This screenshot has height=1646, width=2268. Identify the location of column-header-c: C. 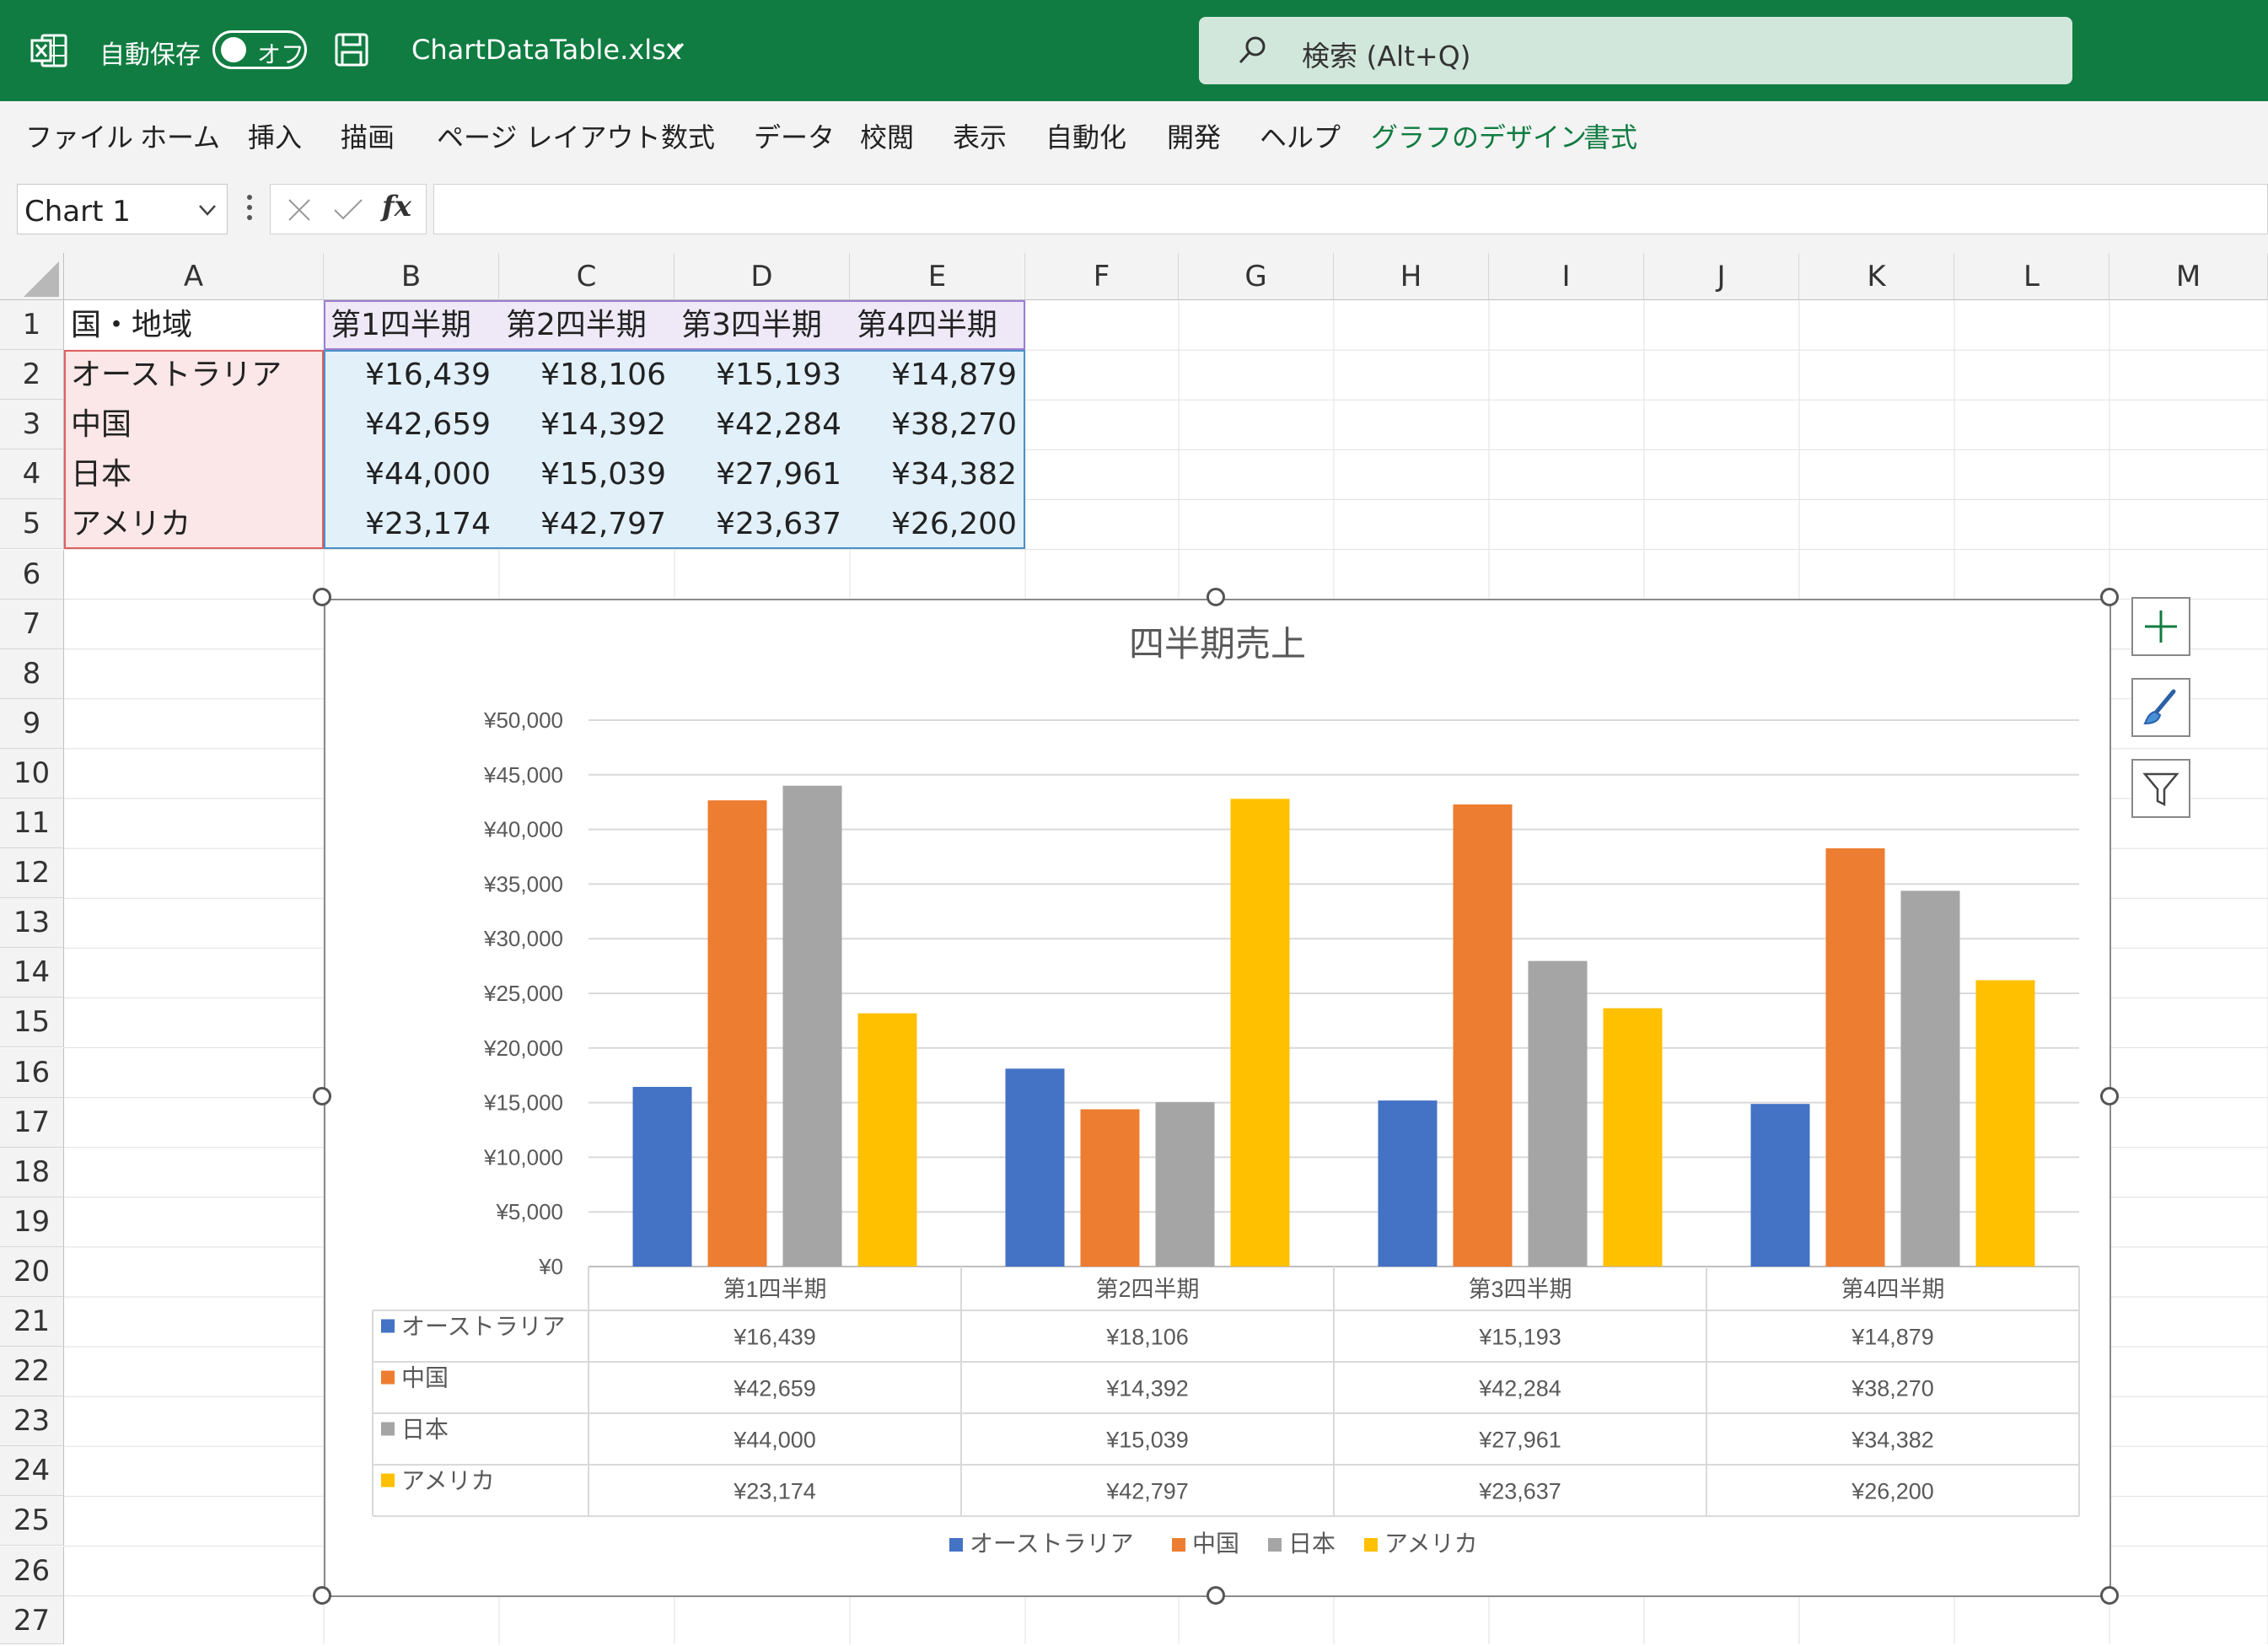
(586, 276).